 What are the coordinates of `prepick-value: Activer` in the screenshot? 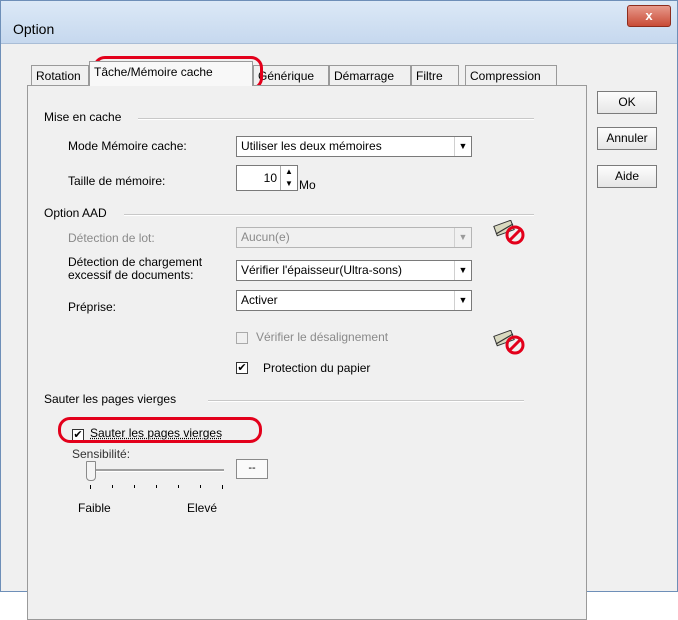 It's located at (259, 300).